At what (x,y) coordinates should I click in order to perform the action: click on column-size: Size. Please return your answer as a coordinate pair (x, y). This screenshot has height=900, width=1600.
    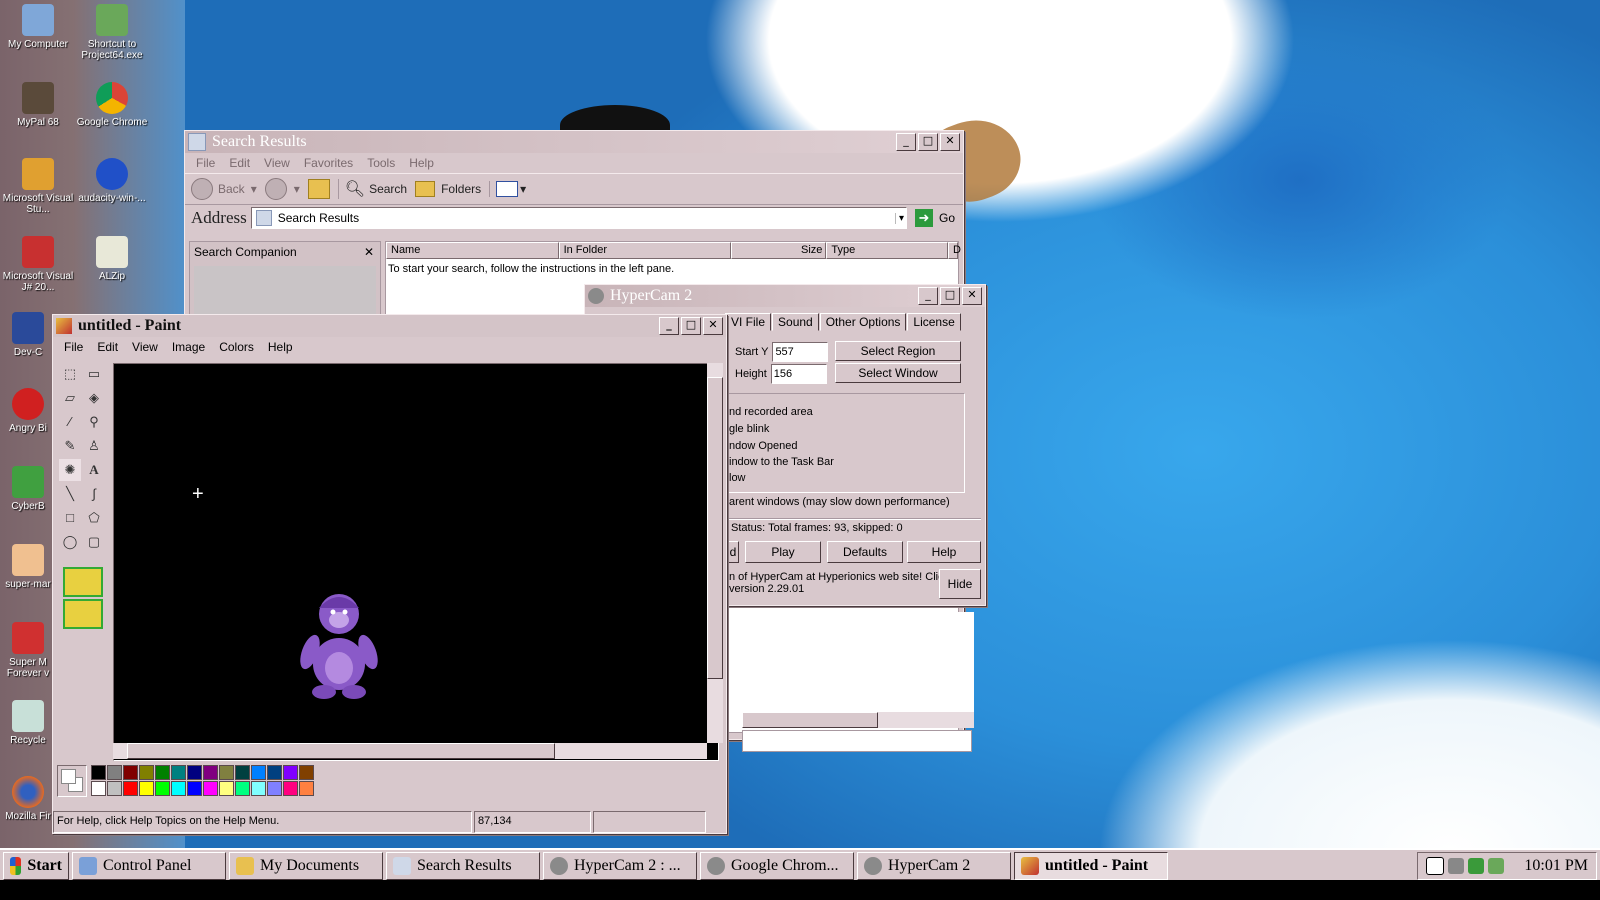
    Looking at the image, I should click on (779, 250).